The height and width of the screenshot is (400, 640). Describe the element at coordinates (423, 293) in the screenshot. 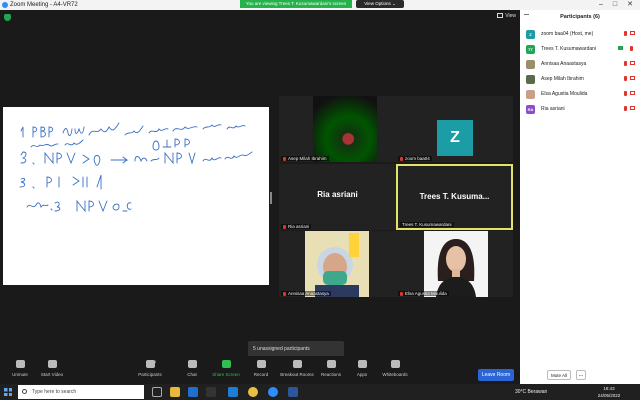

I see `tile-name: Elsa Agustia Moulida` at that location.